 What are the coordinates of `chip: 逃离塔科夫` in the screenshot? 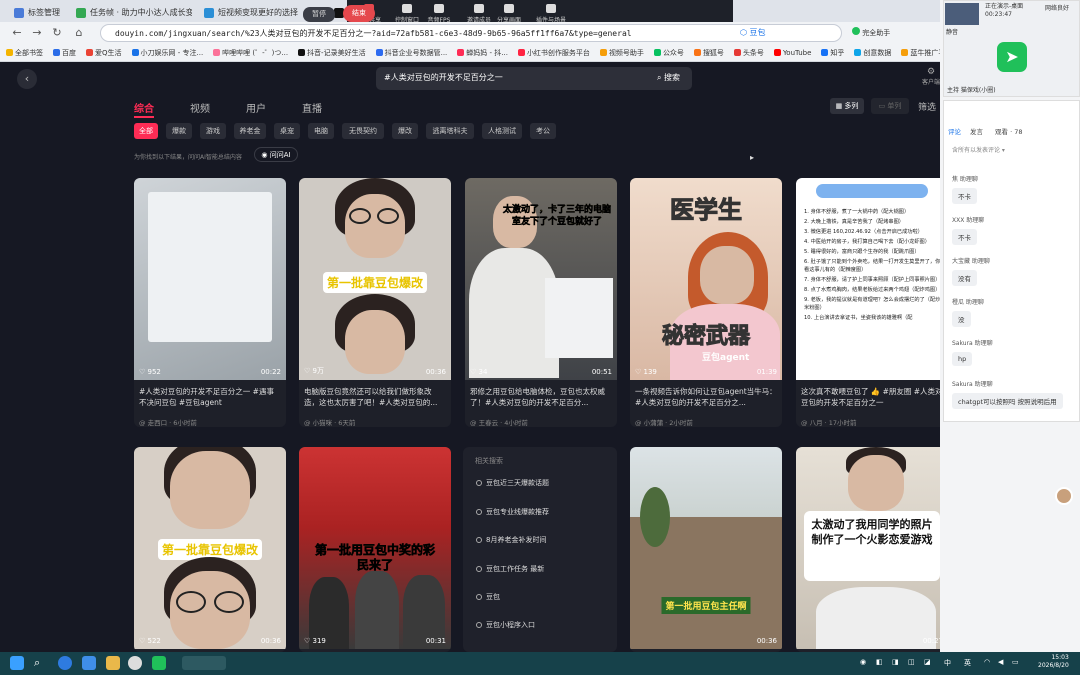 It's located at (450, 131).